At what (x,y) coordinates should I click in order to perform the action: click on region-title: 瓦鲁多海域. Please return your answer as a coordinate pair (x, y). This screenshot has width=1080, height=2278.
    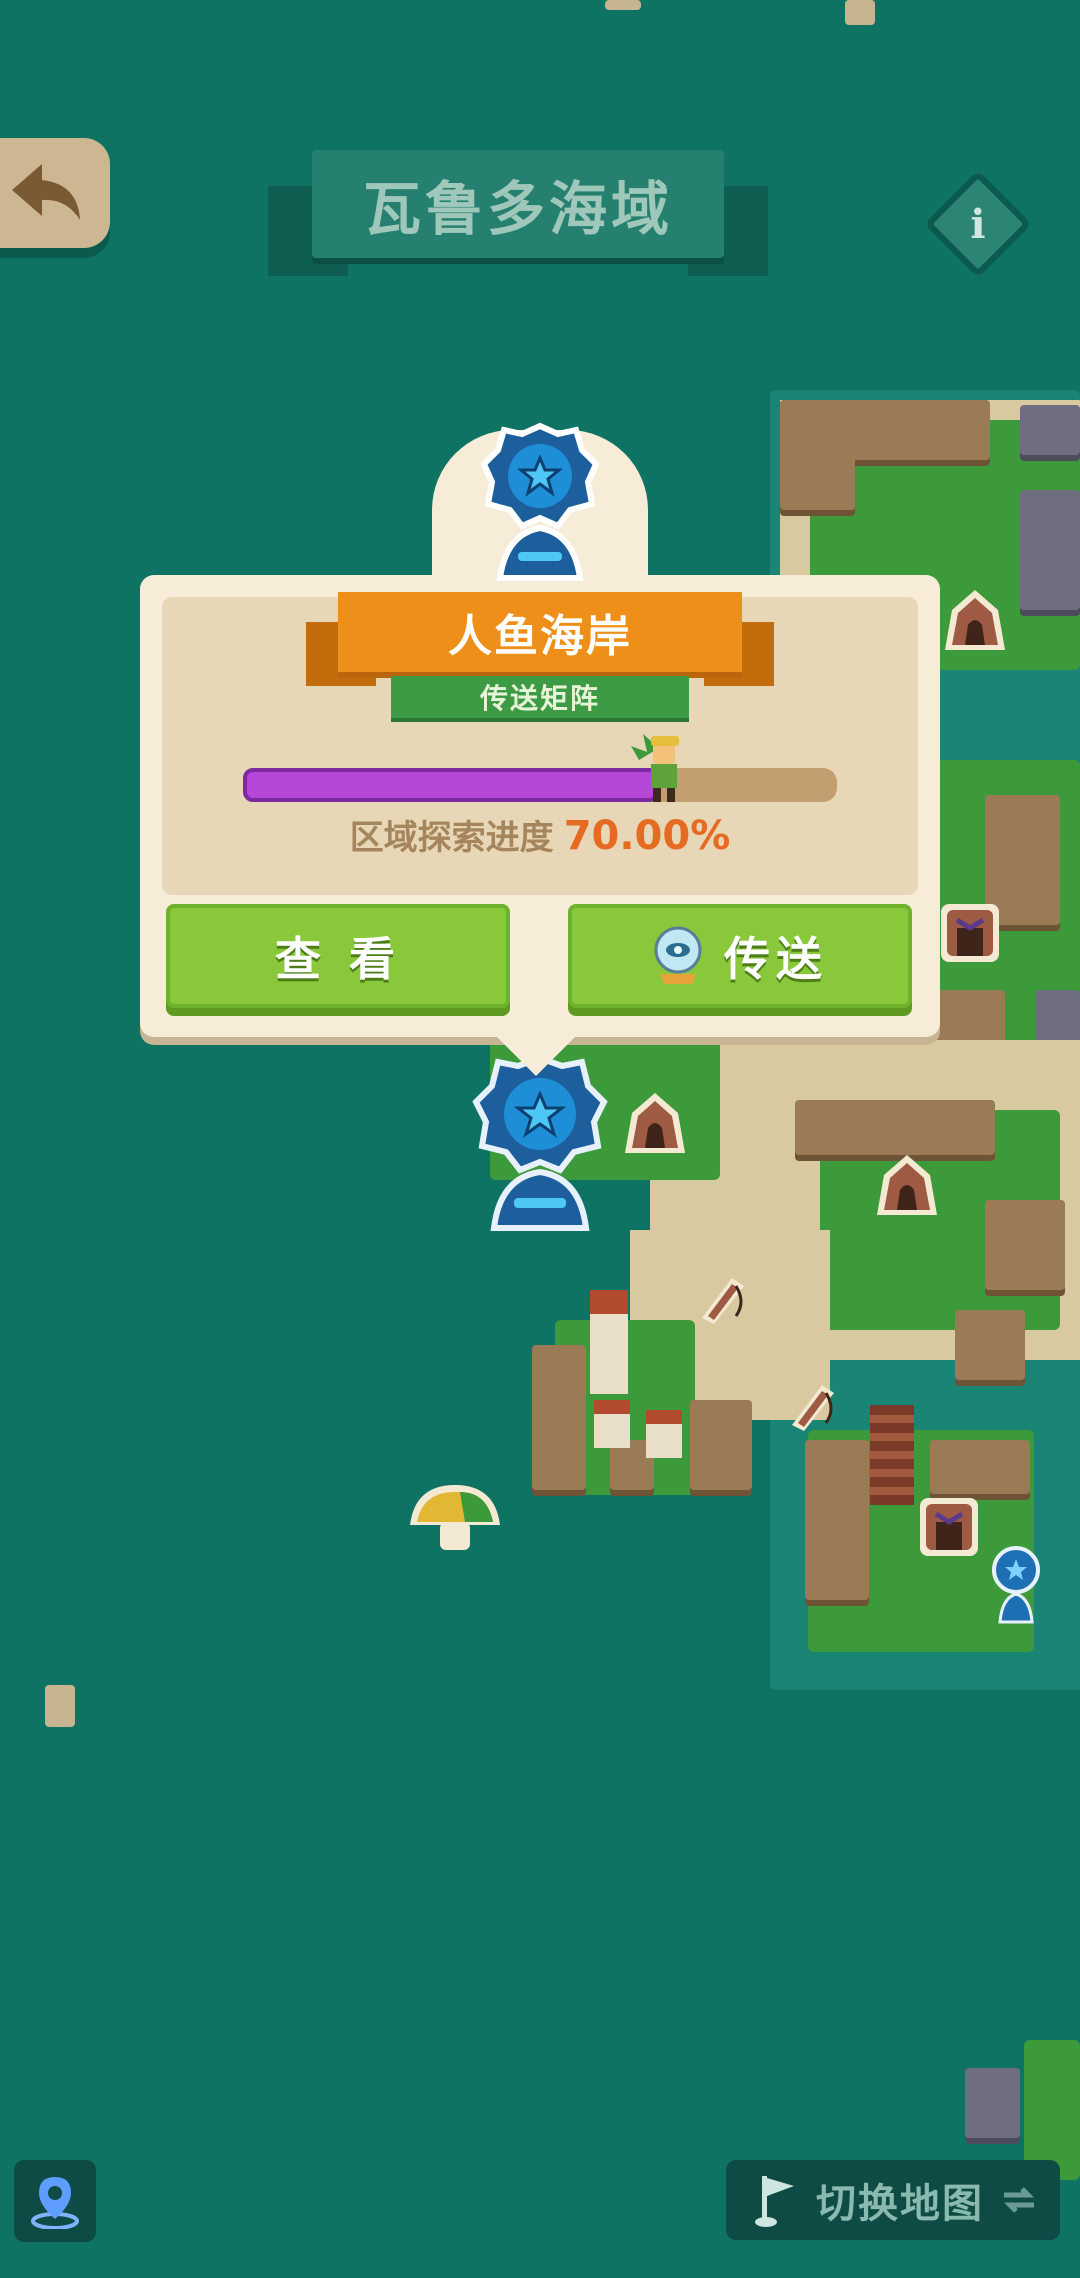
    Looking at the image, I should click on (517, 209).